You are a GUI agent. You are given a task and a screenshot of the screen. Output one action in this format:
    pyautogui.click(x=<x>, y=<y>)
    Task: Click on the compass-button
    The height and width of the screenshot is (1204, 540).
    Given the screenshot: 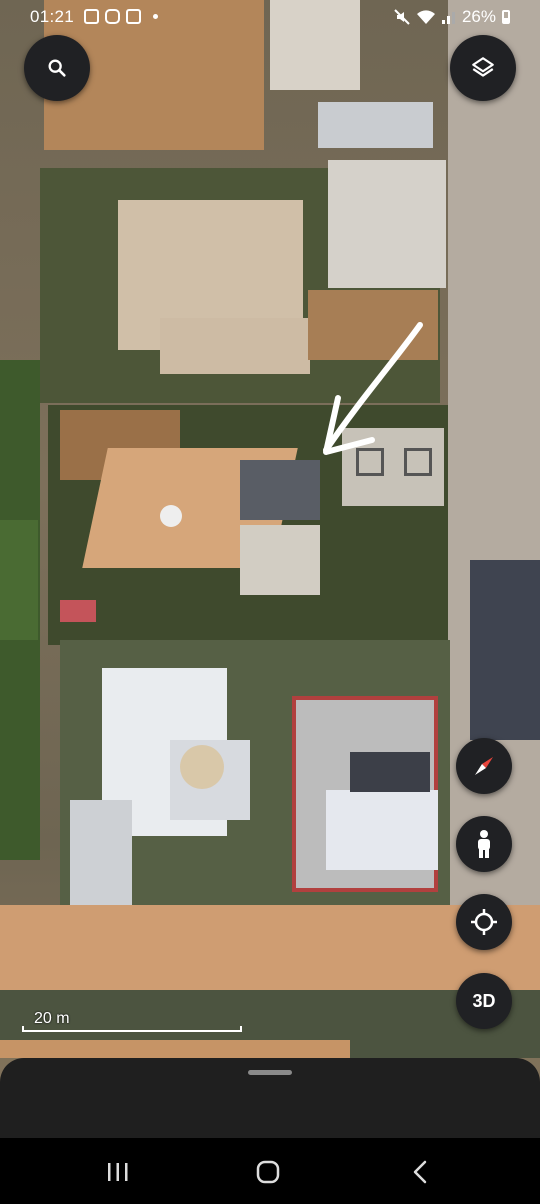 What is the action you would take?
    pyautogui.click(x=484, y=766)
    